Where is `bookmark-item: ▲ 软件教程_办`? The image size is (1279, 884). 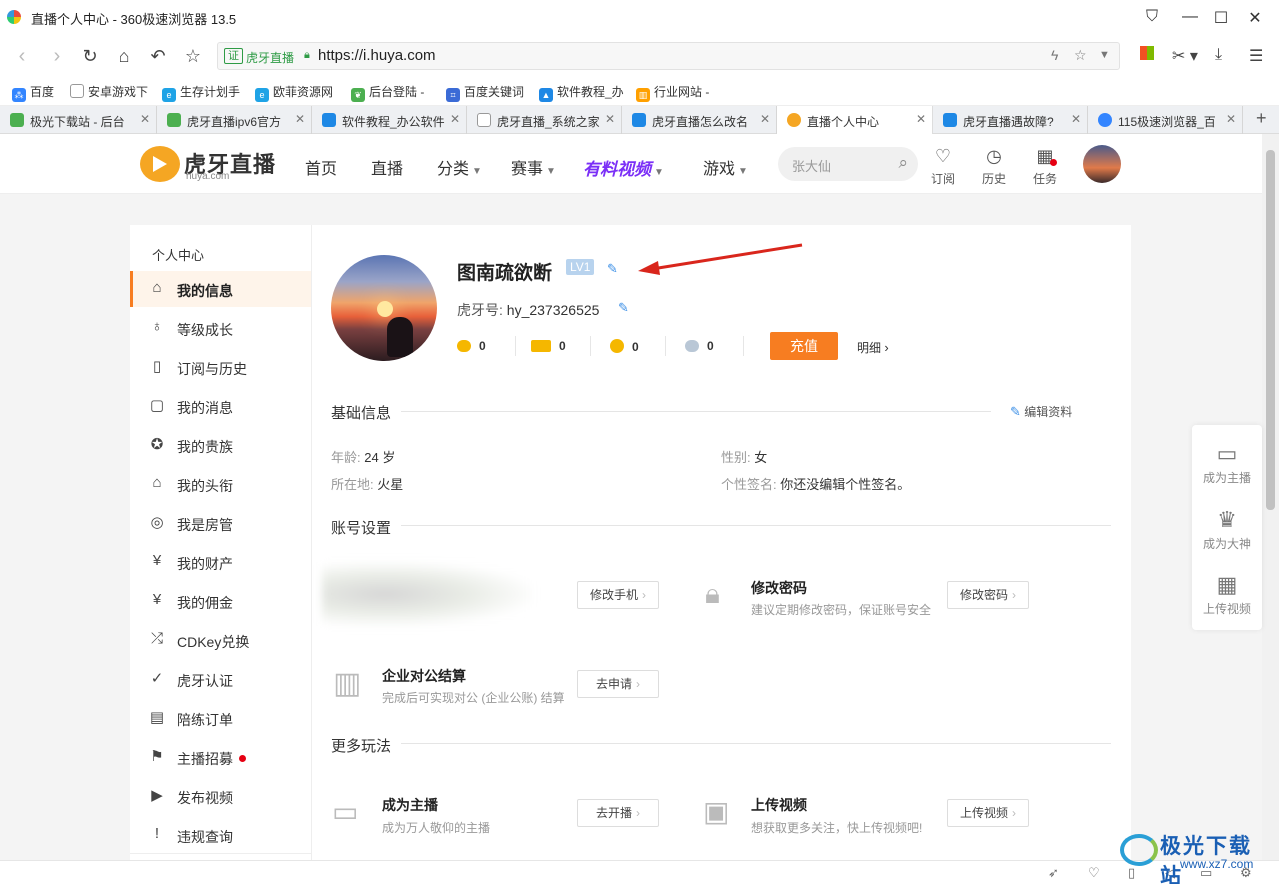
bookmark-item: ▲ 软件教程_办 is located at coordinates (581, 92).